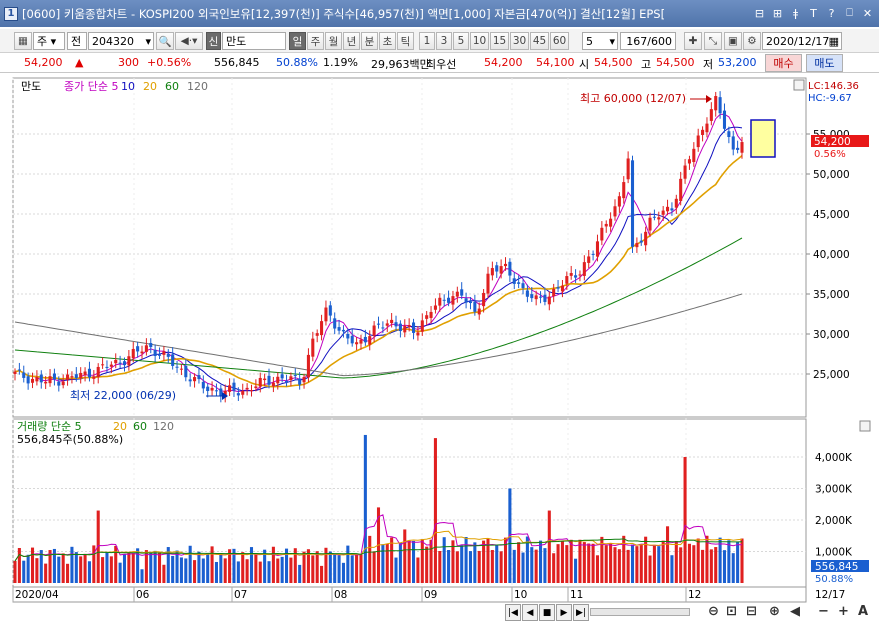  I want to click on interval-1-button: 1, so click(427, 41).